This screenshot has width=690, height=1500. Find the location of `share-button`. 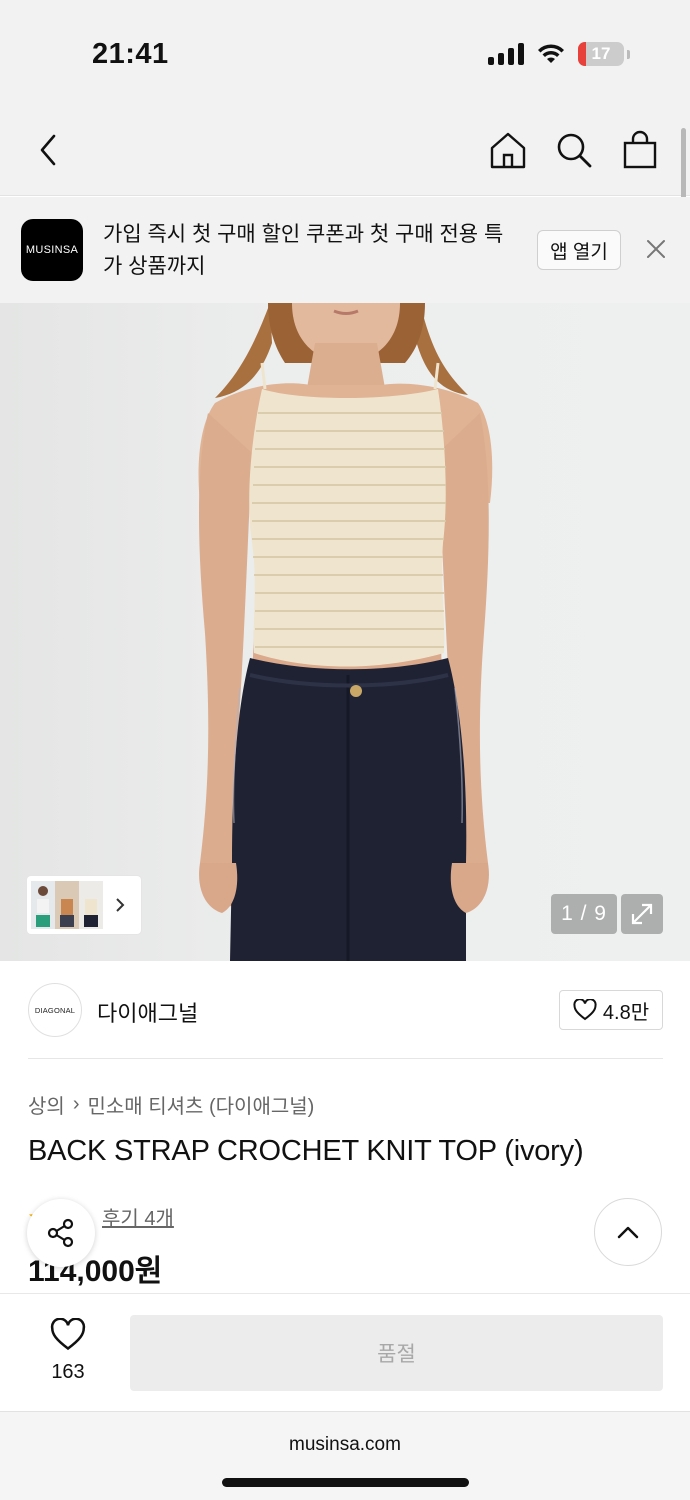

share-button is located at coordinates (61, 1233).